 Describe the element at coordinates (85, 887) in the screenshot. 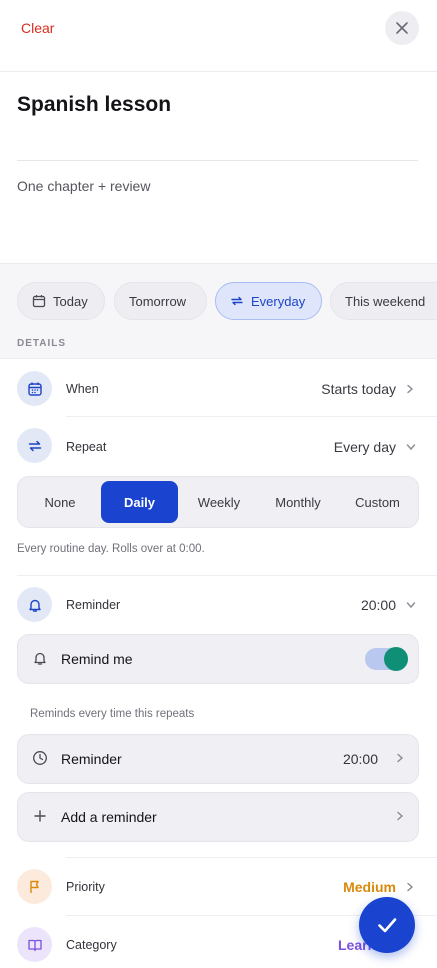

I see `priority-label: Priority` at that location.